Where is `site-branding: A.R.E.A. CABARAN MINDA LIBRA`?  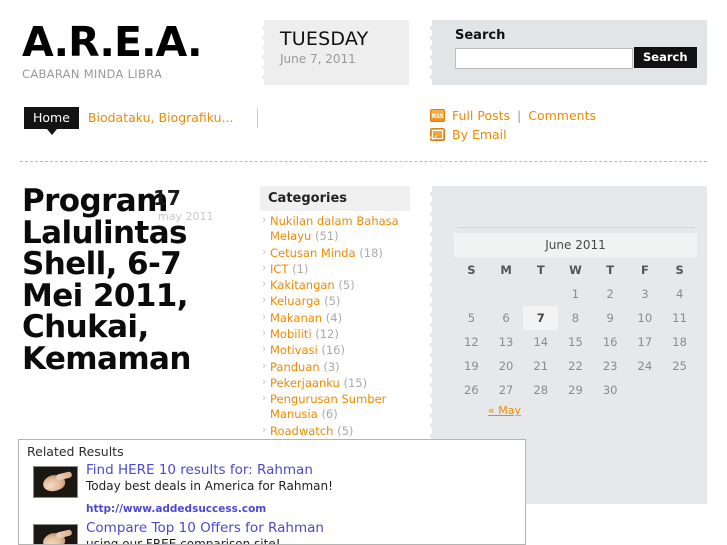 site-branding: A.R.E.A. CABARAN MINDA LIBRA is located at coordinates (137, 50).